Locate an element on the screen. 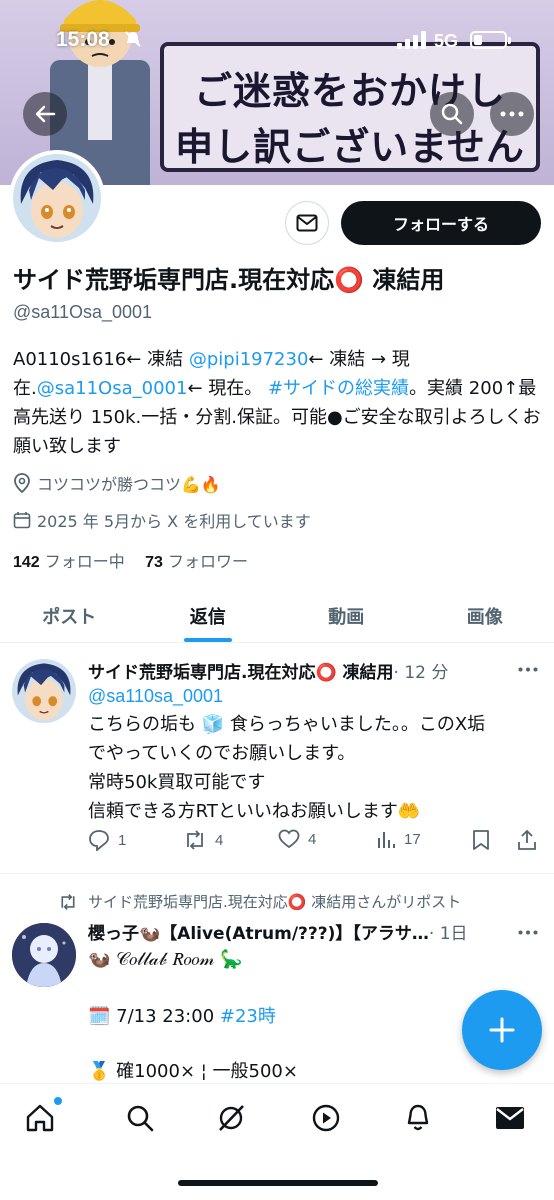 The height and width of the screenshot is (1200, 554). tweet-header: 櫻っ子🦦【Alive(Atrum/???)】【アラサ…· 1日 is located at coordinates (278, 931).